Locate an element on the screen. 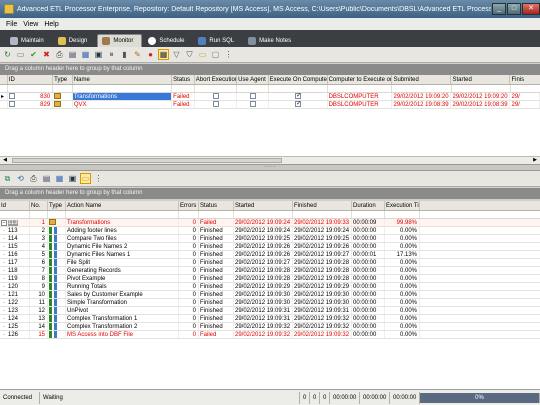 This screenshot has height=405, width=540. col-abort: Abort Execution is located at coordinates (216, 79).